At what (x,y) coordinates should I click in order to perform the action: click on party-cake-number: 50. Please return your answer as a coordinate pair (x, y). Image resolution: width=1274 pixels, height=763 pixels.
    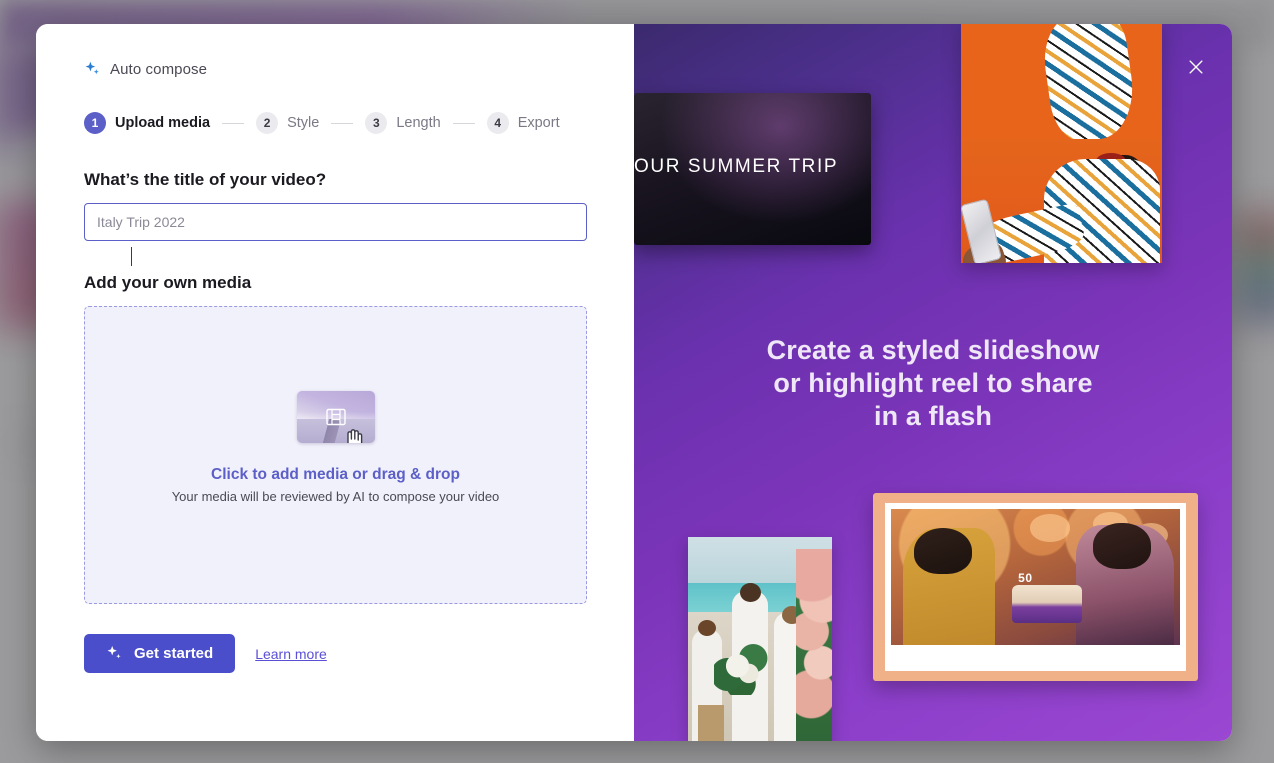
    Looking at the image, I should click on (1025, 578).